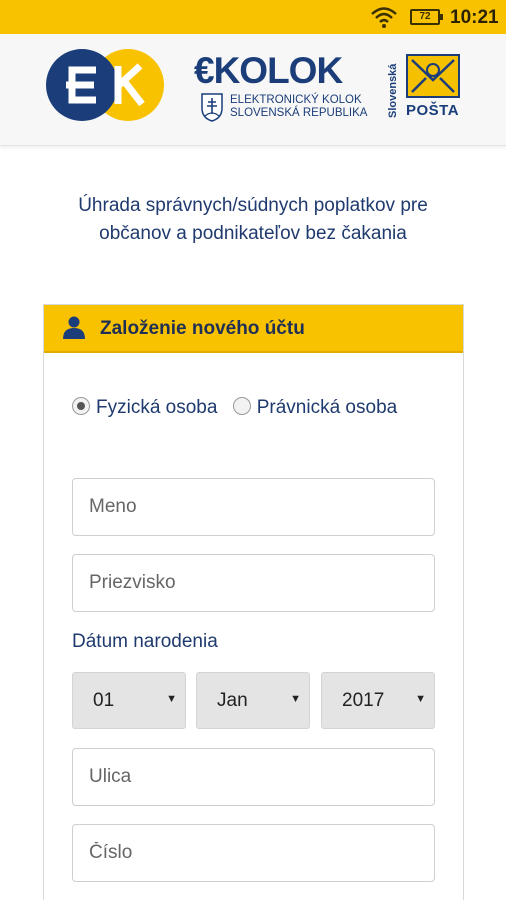  I want to click on brand-subtitle: ELEKTRONICKÝ KOLOK SLOVENSKÁ REPUBLIKA, so click(298, 107).